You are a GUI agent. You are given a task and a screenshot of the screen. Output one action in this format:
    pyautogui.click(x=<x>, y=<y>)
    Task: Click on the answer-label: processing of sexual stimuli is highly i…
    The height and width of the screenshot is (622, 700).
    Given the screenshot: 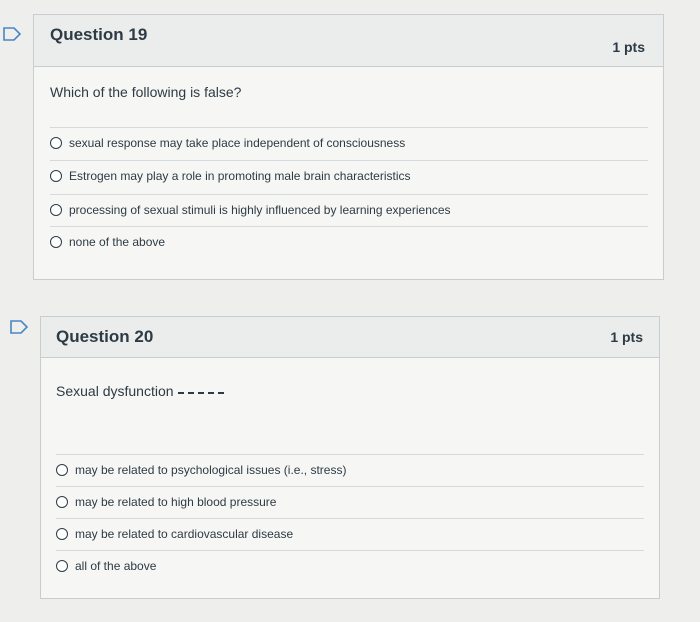 What is the action you would take?
    pyautogui.click(x=260, y=209)
    